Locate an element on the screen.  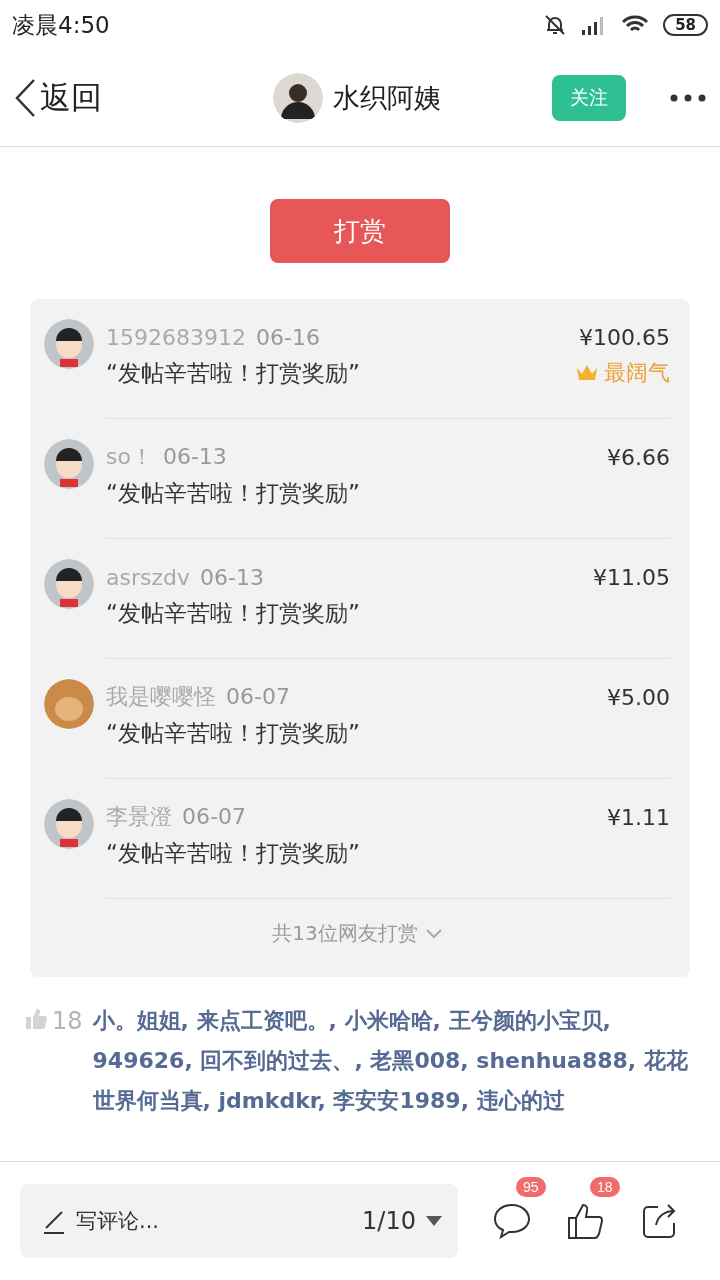
like-count: 18 is located at coordinates (67, 1021).